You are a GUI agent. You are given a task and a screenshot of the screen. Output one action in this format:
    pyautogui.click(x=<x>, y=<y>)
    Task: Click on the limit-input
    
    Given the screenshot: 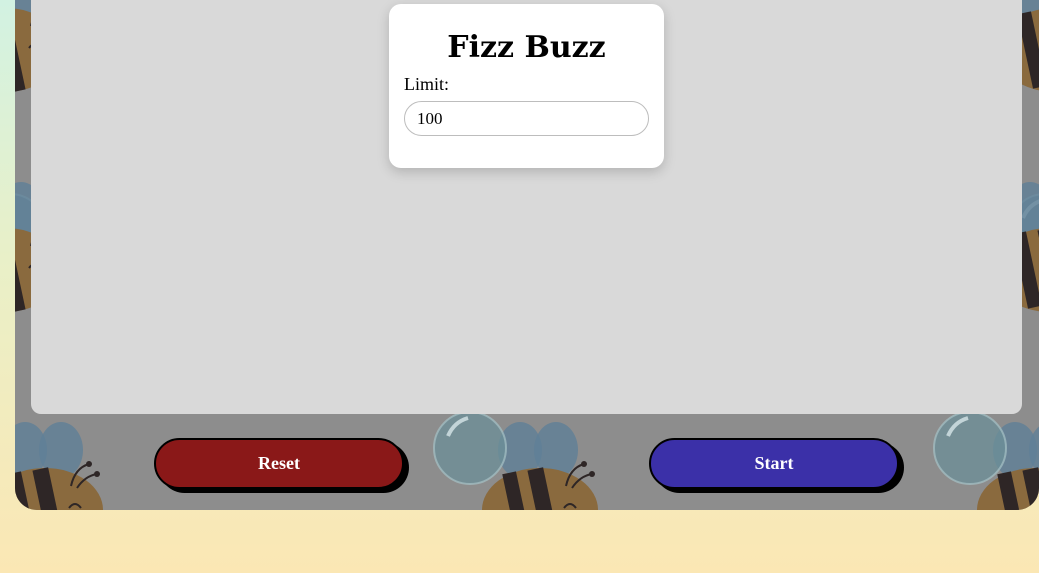 What is the action you would take?
    pyautogui.click(x=526, y=118)
    